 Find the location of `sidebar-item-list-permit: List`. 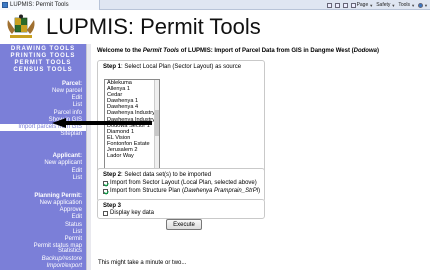

sidebar-item-list-permit: List is located at coordinates (41, 232).